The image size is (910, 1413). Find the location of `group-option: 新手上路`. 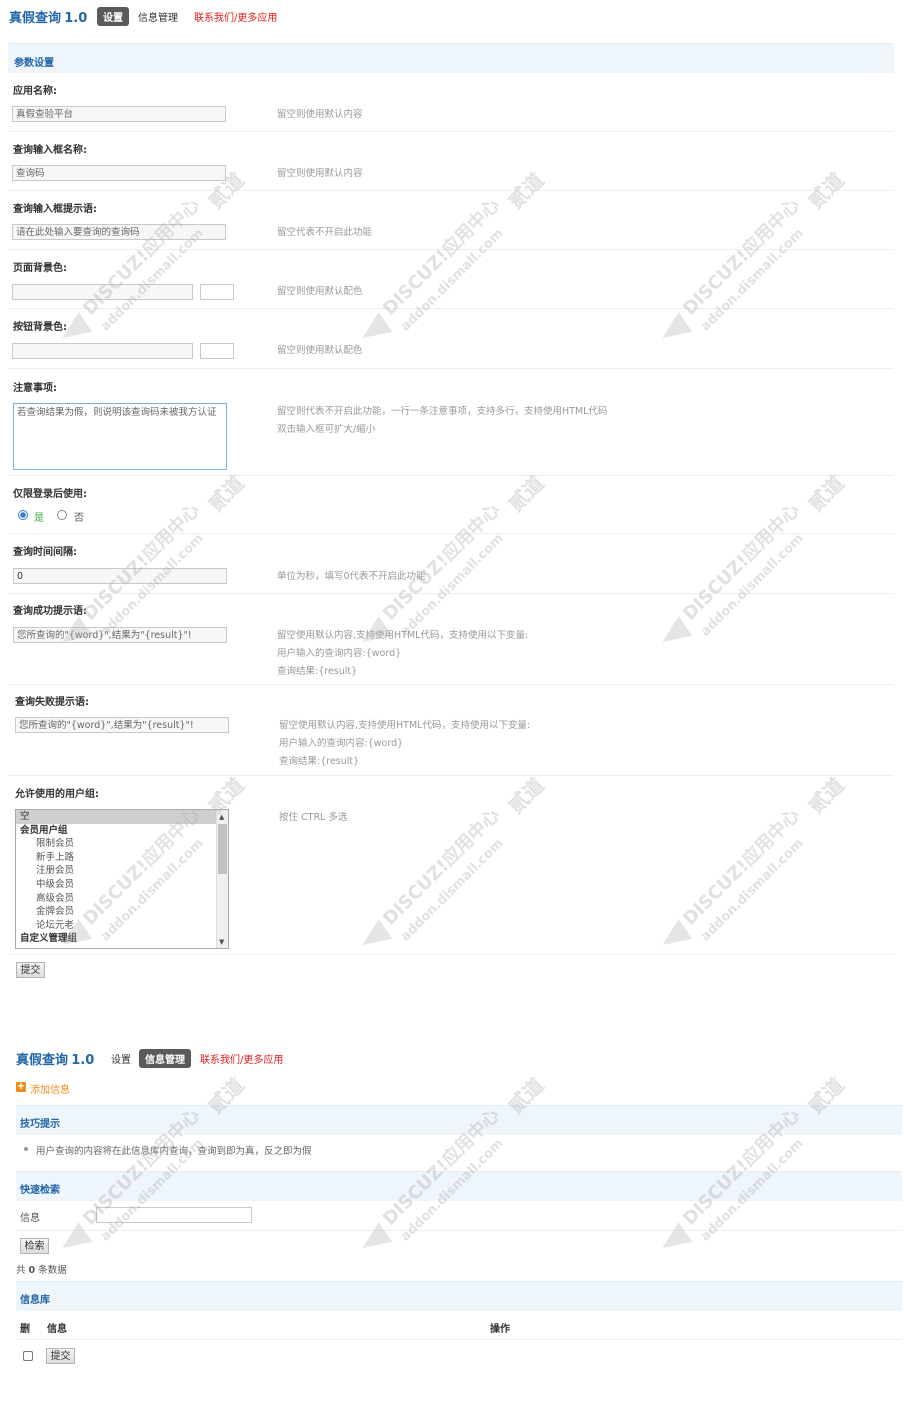

group-option: 新手上路 is located at coordinates (122, 858).